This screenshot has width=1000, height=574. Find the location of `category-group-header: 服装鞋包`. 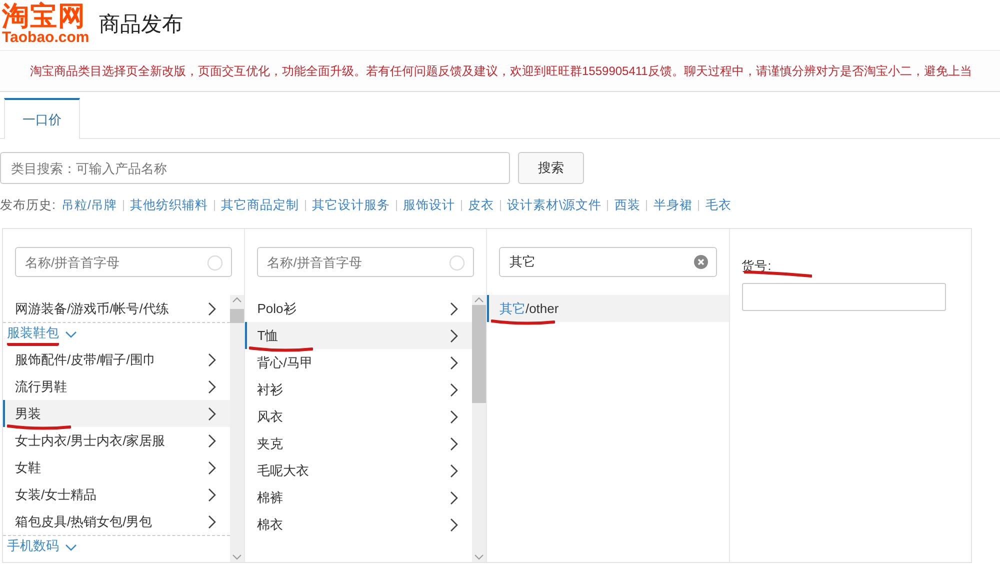

category-group-header: 服装鞋包 is located at coordinates (33, 335).